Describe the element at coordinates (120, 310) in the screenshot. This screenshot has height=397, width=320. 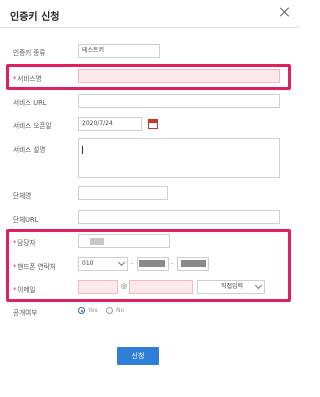
I see `radio-no-label: No` at that location.